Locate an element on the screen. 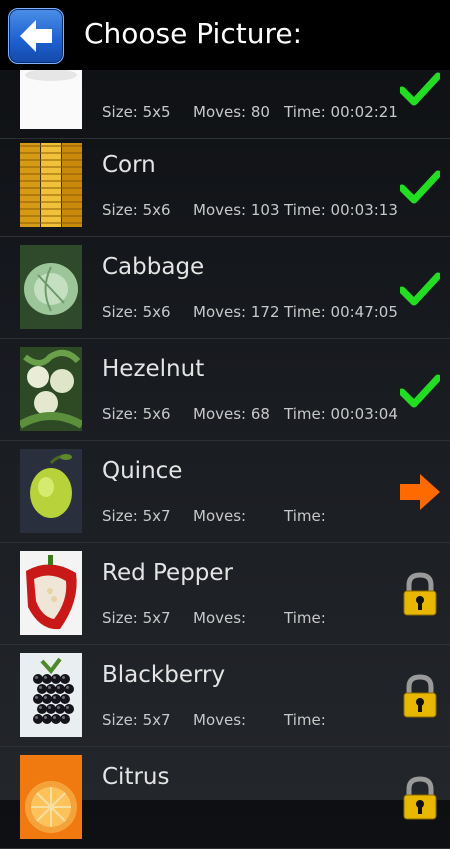  play-arrow-icon is located at coordinates (420, 492).